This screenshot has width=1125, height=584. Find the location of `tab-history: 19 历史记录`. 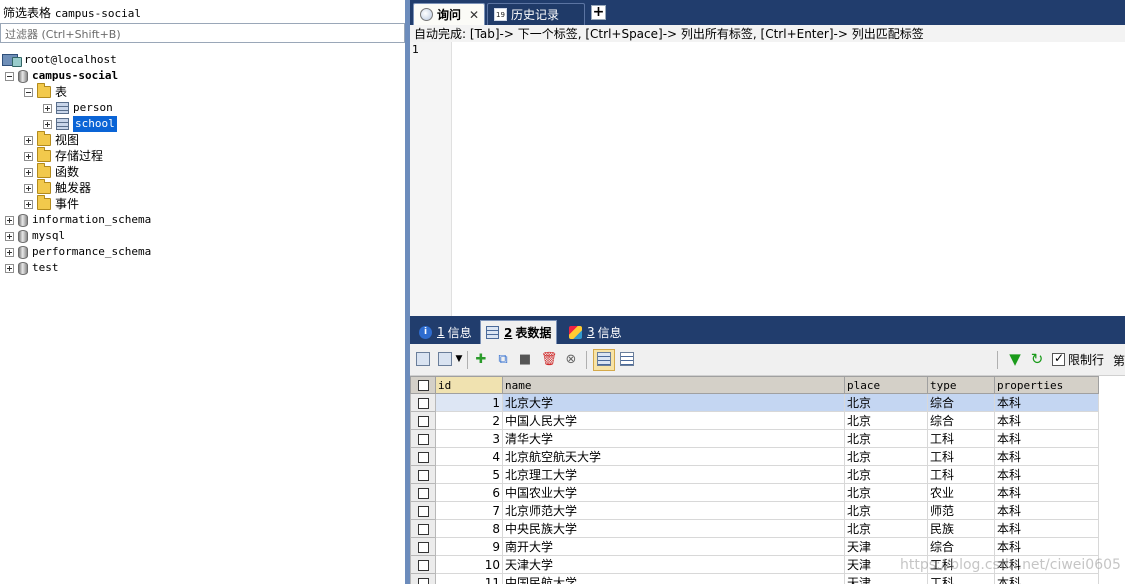

tab-history: 19 历史记录 is located at coordinates (536, 14).